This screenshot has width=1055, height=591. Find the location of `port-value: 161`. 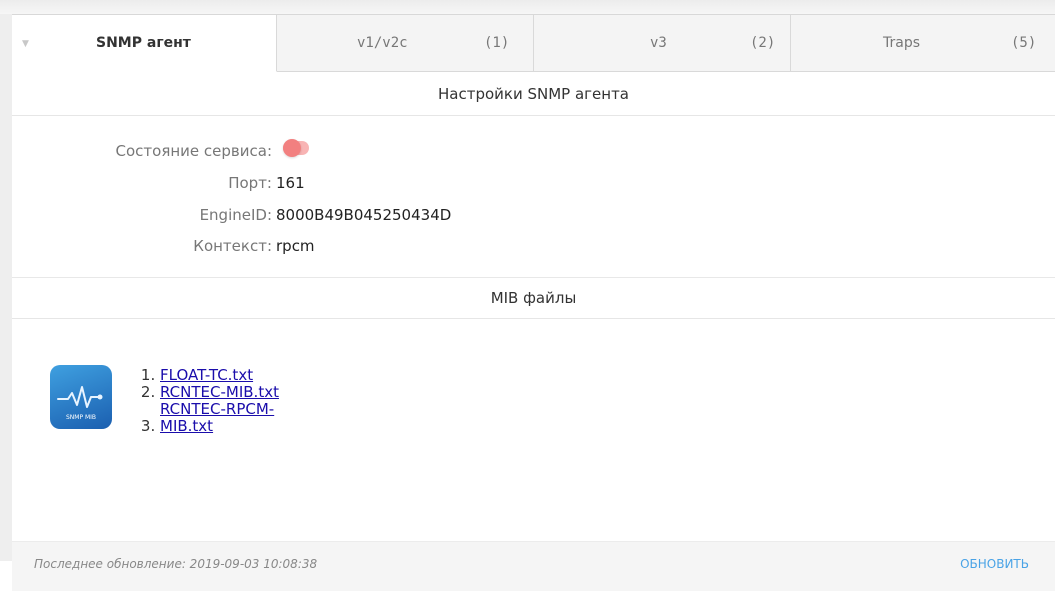

port-value: 161 is located at coordinates (290, 183).